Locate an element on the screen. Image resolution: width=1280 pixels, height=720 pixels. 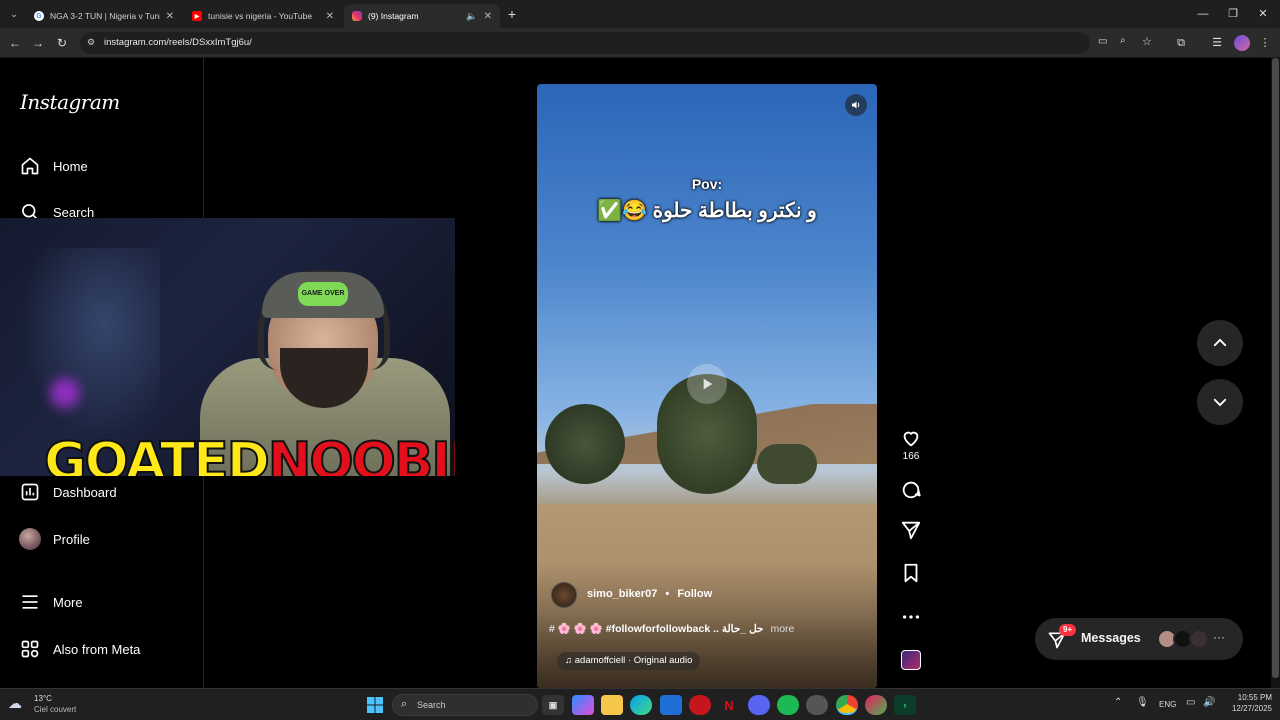
youtube-icon: ▶ is located at coordinates (197, 16).